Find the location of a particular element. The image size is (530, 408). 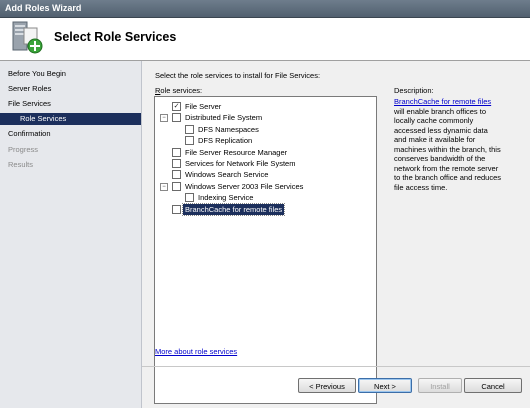

service-label: File Server Resource Manager is located at coordinates (236, 152).